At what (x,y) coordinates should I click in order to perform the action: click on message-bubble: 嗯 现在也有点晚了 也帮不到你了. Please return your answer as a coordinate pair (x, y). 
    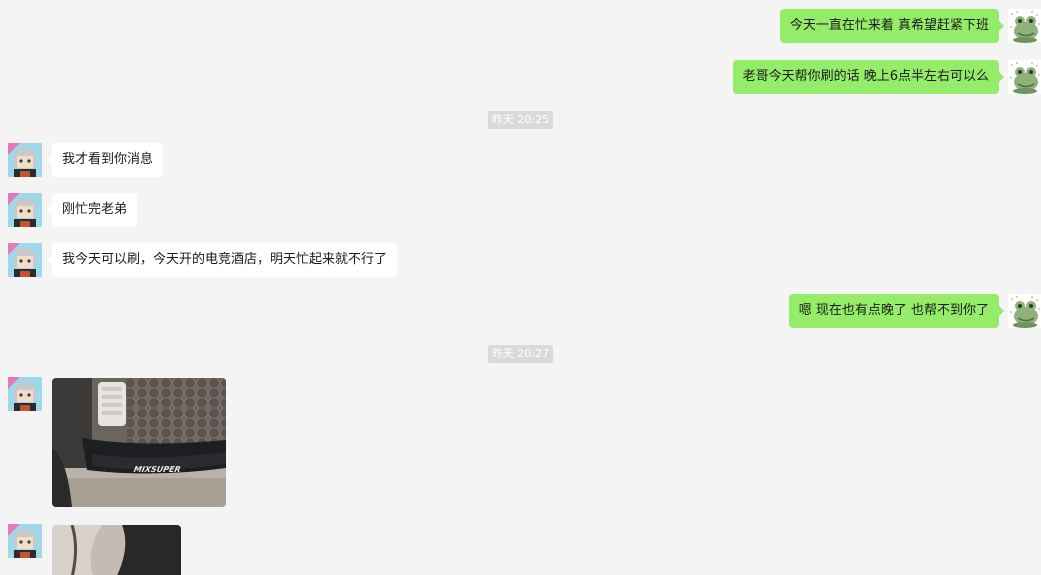
    Looking at the image, I should click on (896, 311).